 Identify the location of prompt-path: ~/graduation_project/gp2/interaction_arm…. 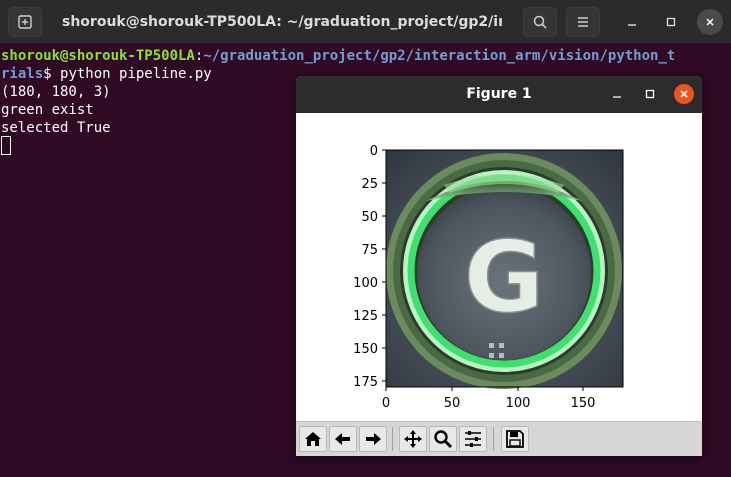
(439, 56).